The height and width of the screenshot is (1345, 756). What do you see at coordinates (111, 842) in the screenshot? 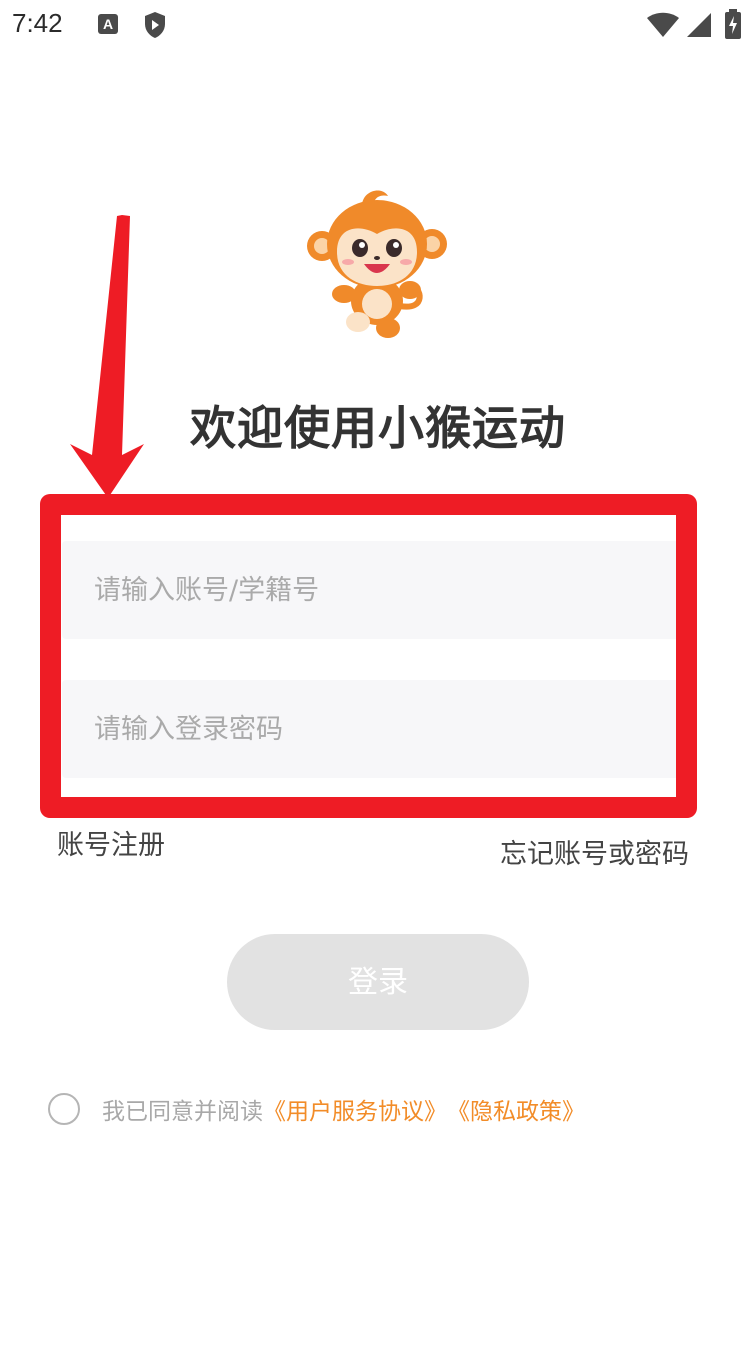
I see `register-link: 账号注册` at bounding box center [111, 842].